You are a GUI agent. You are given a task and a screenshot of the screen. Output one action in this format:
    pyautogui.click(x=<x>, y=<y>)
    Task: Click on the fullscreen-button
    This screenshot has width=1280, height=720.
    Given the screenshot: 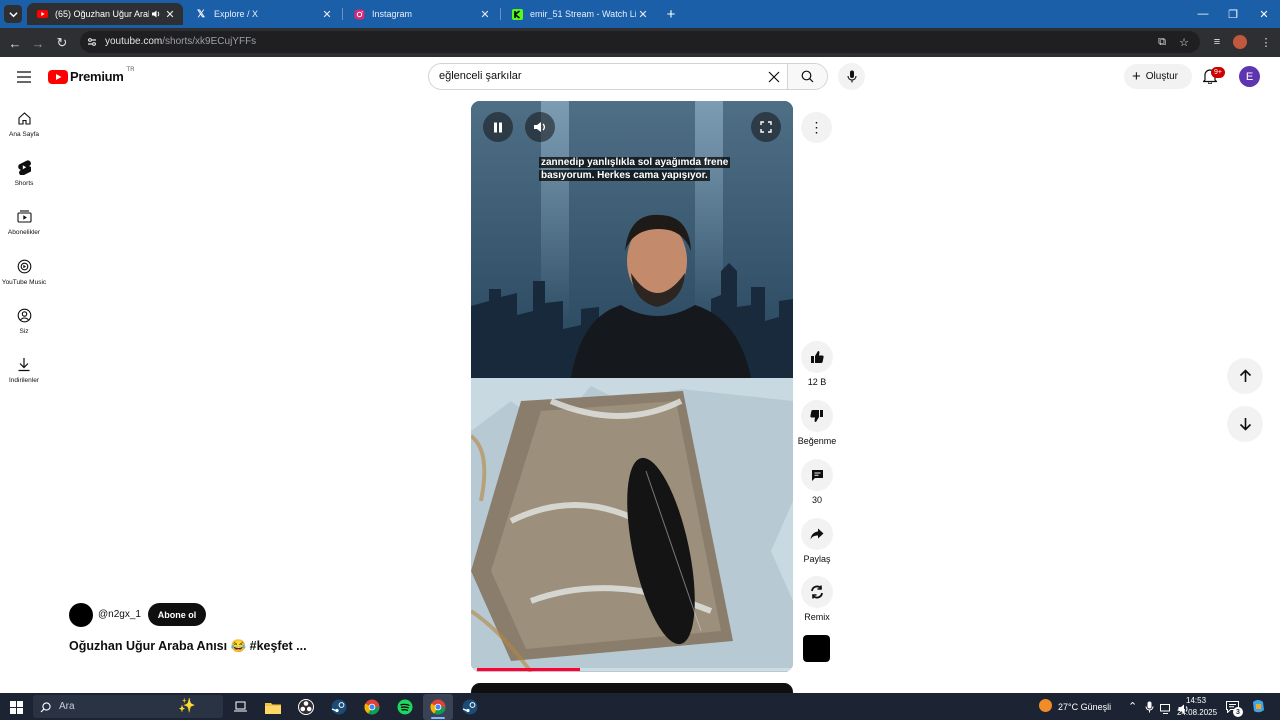 What is the action you would take?
    pyautogui.click(x=766, y=127)
    